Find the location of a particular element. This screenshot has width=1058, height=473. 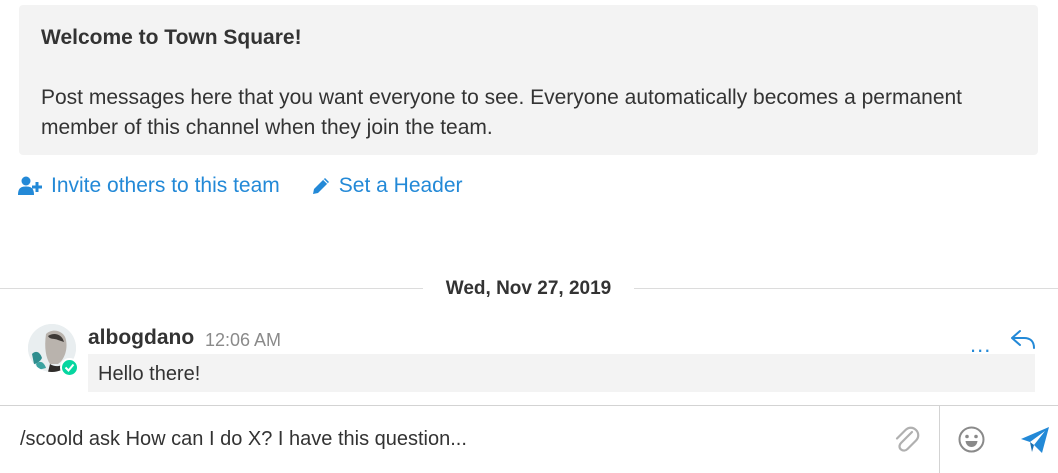

pencil-icon is located at coordinates (320, 186).